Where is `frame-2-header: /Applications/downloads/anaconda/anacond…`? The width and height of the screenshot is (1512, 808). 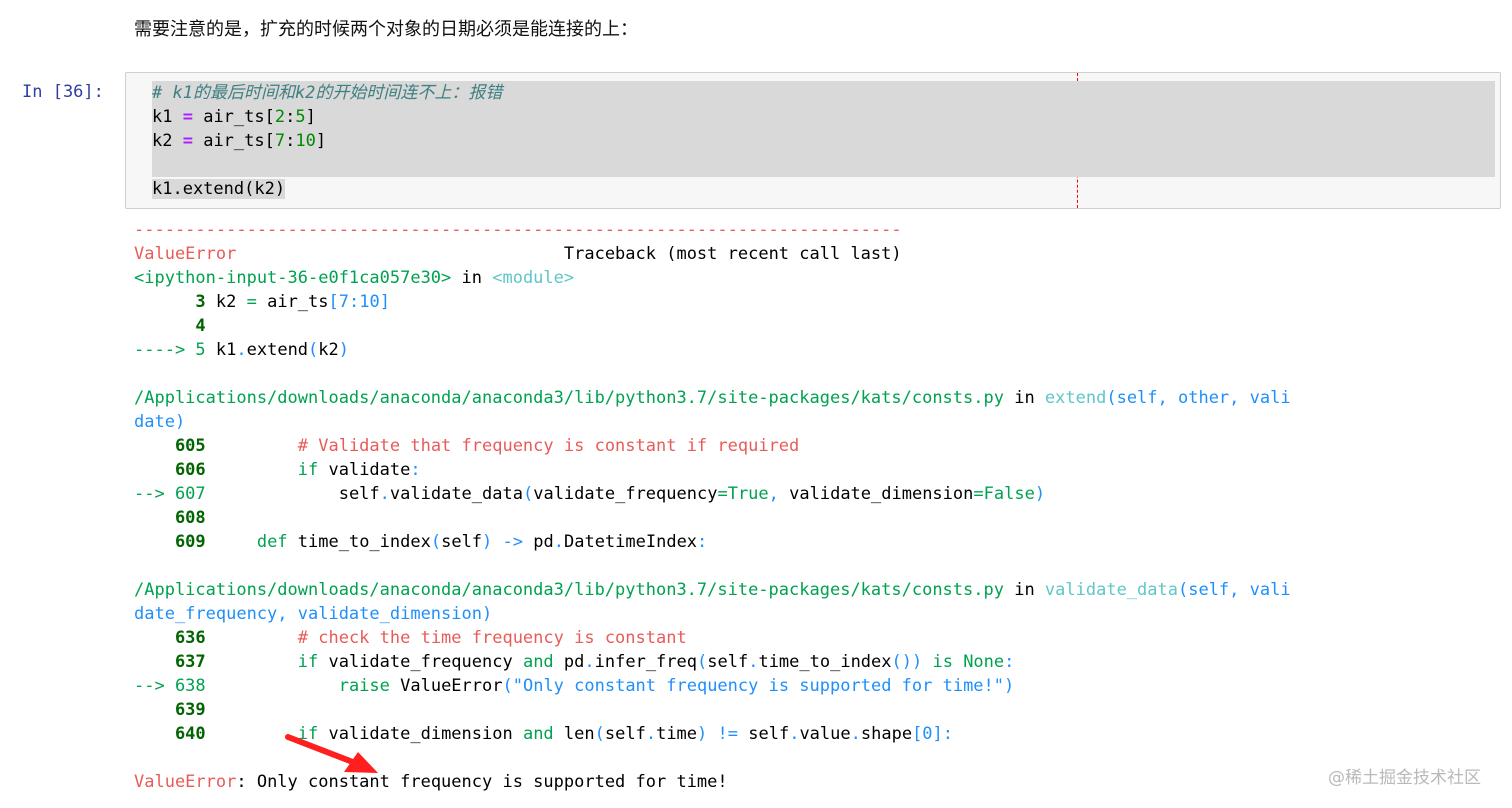
frame-2-header: /Applications/downloads/anaconda/anacond… is located at coordinates (712, 398).